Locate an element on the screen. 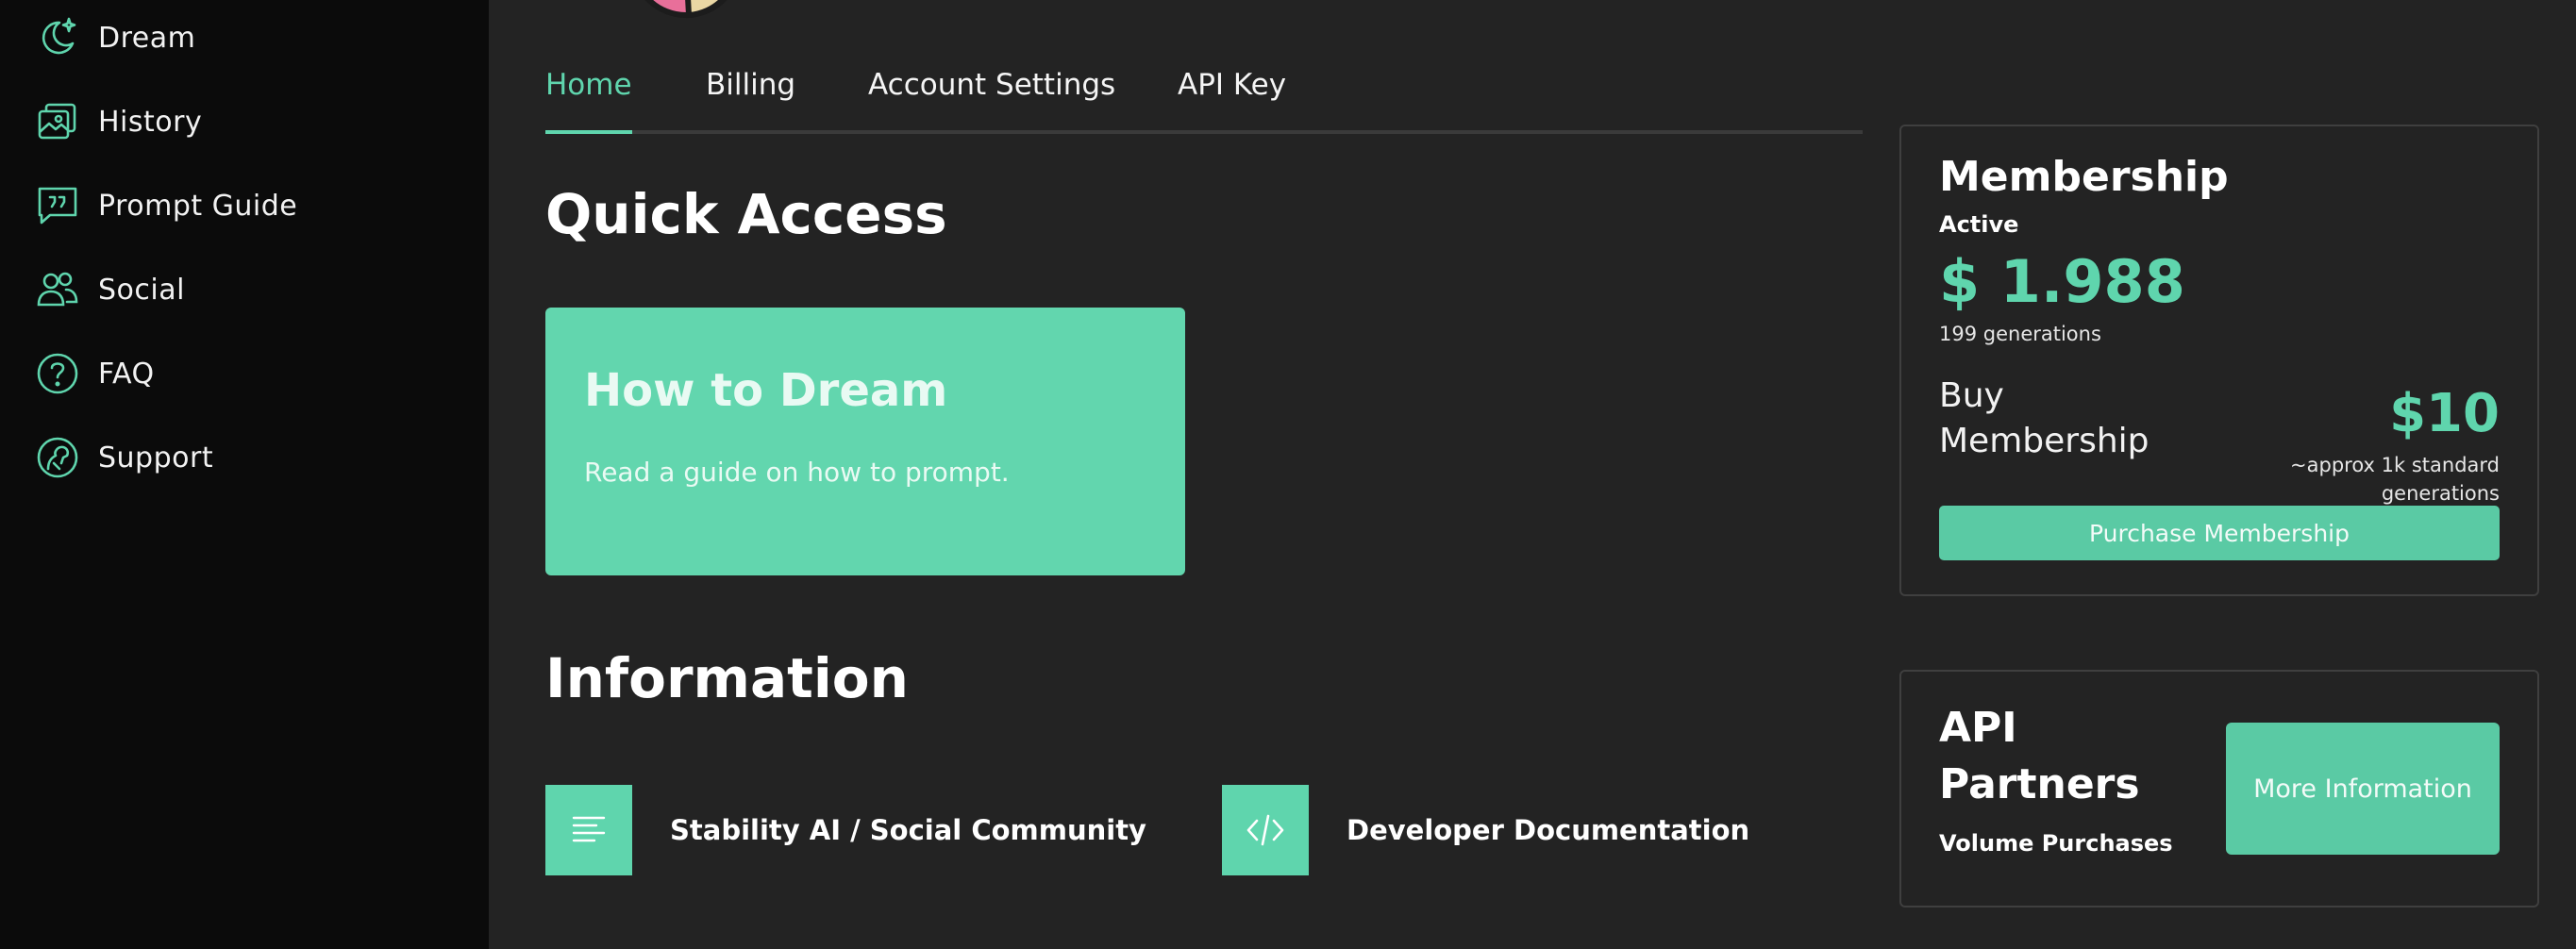 This screenshot has width=2576, height=949. document-lines-icon is located at coordinates (588, 830).